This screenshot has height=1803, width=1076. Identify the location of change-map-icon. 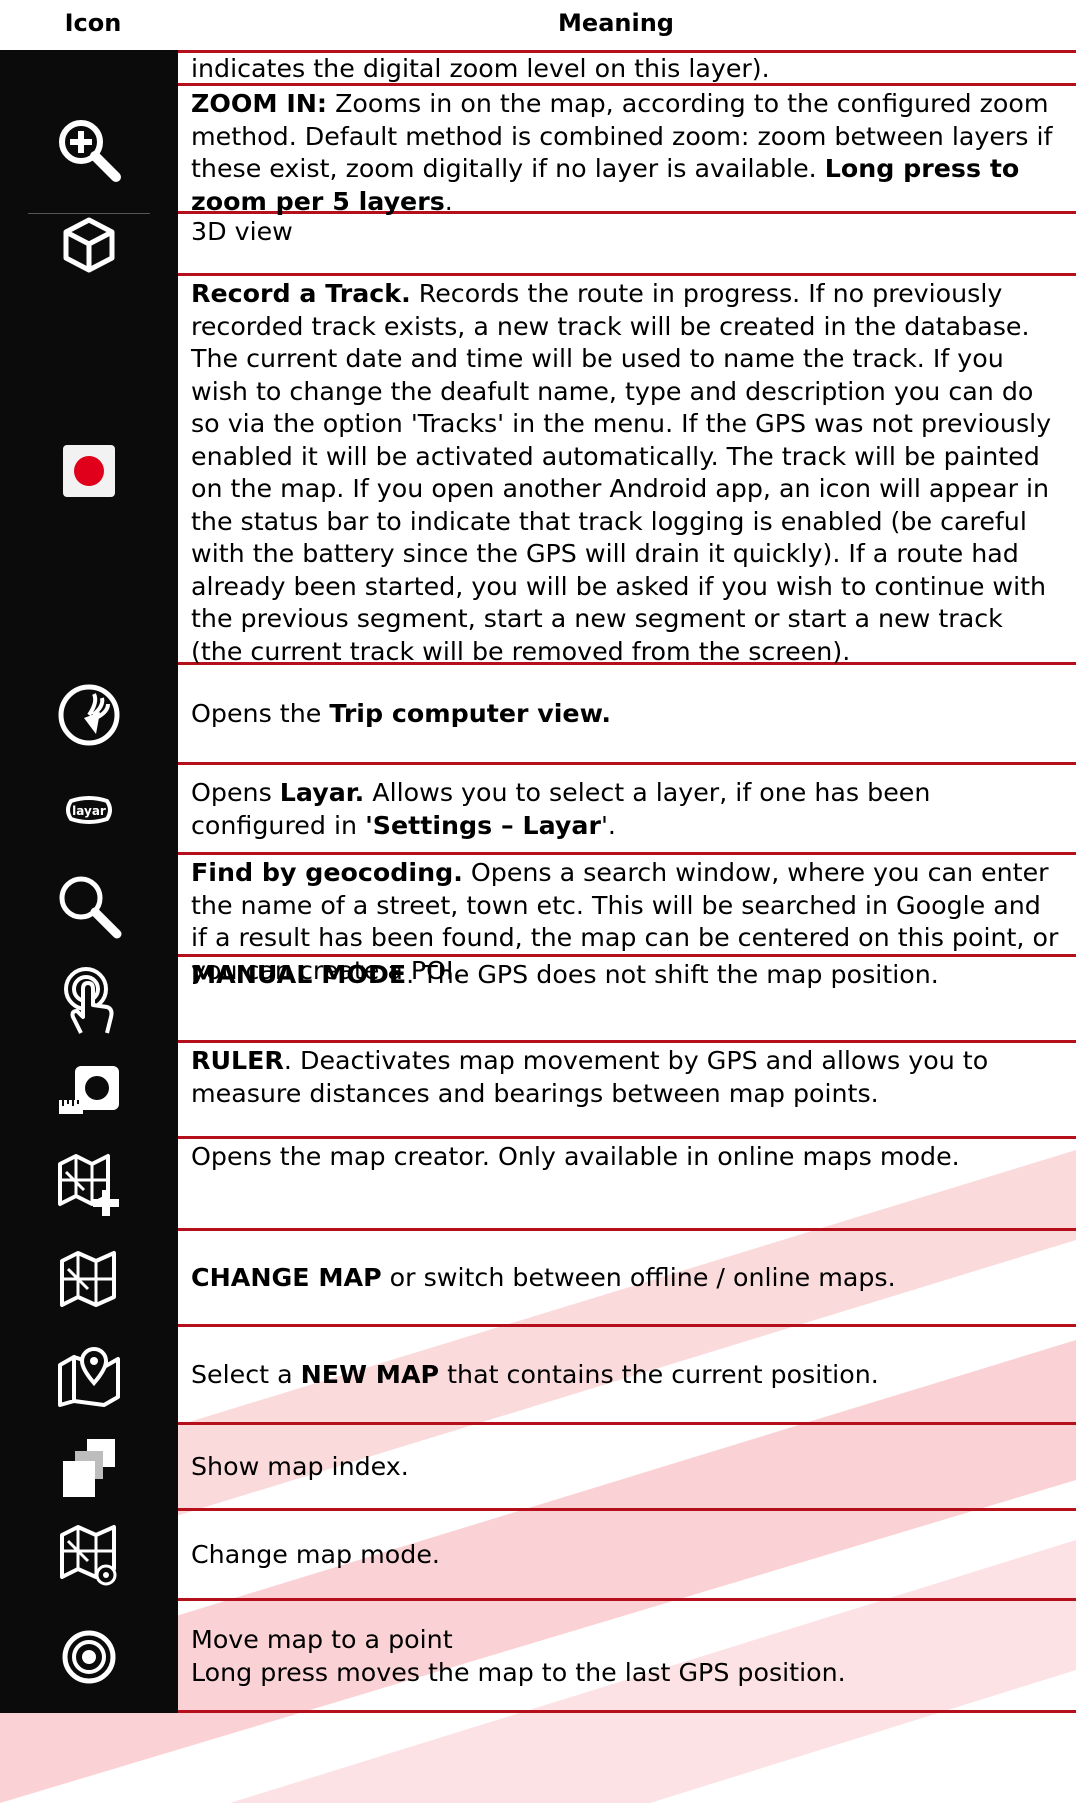
(89, 1279).